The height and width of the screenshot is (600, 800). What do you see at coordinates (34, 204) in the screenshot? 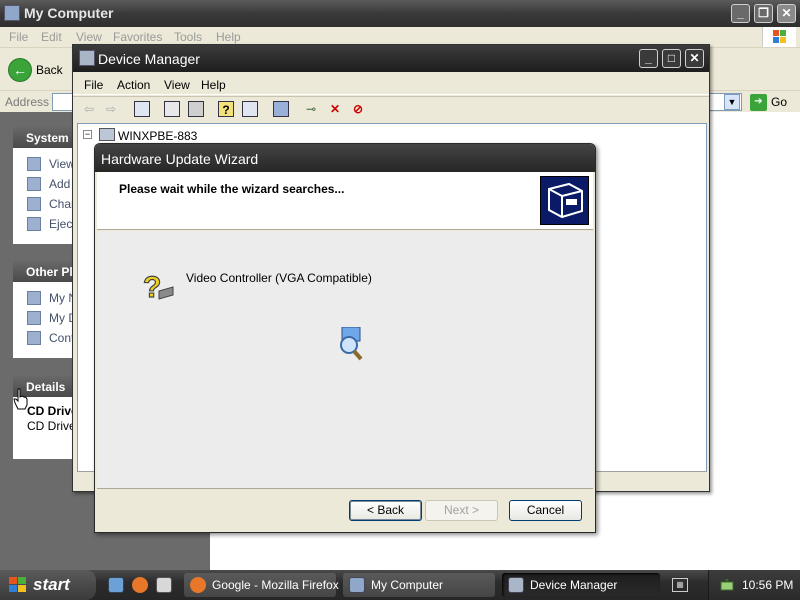
I see `settings-icon` at bounding box center [34, 204].